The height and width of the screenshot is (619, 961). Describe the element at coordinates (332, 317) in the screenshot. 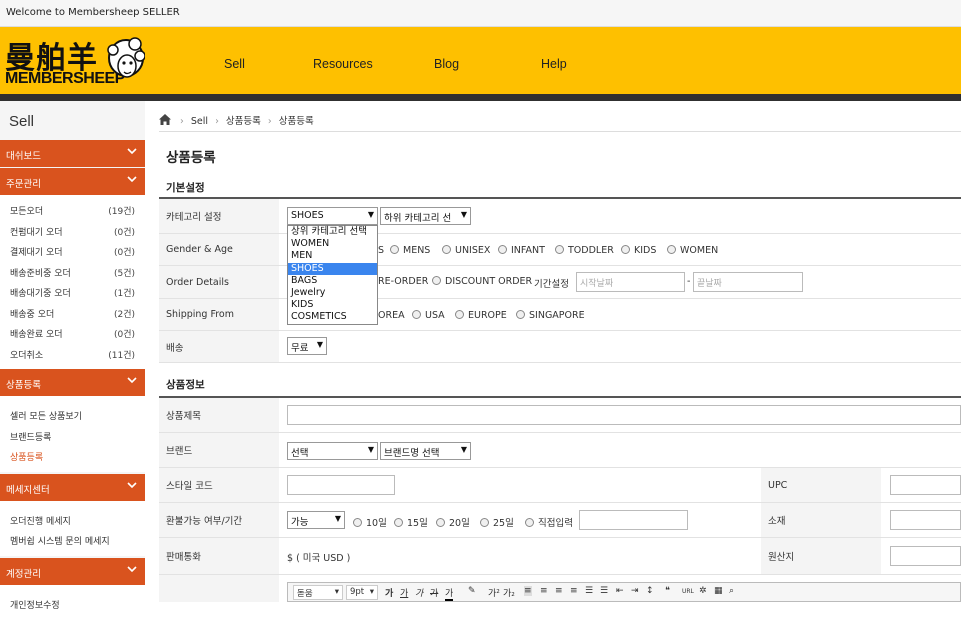

I see `category-option: COSMETICS` at that location.